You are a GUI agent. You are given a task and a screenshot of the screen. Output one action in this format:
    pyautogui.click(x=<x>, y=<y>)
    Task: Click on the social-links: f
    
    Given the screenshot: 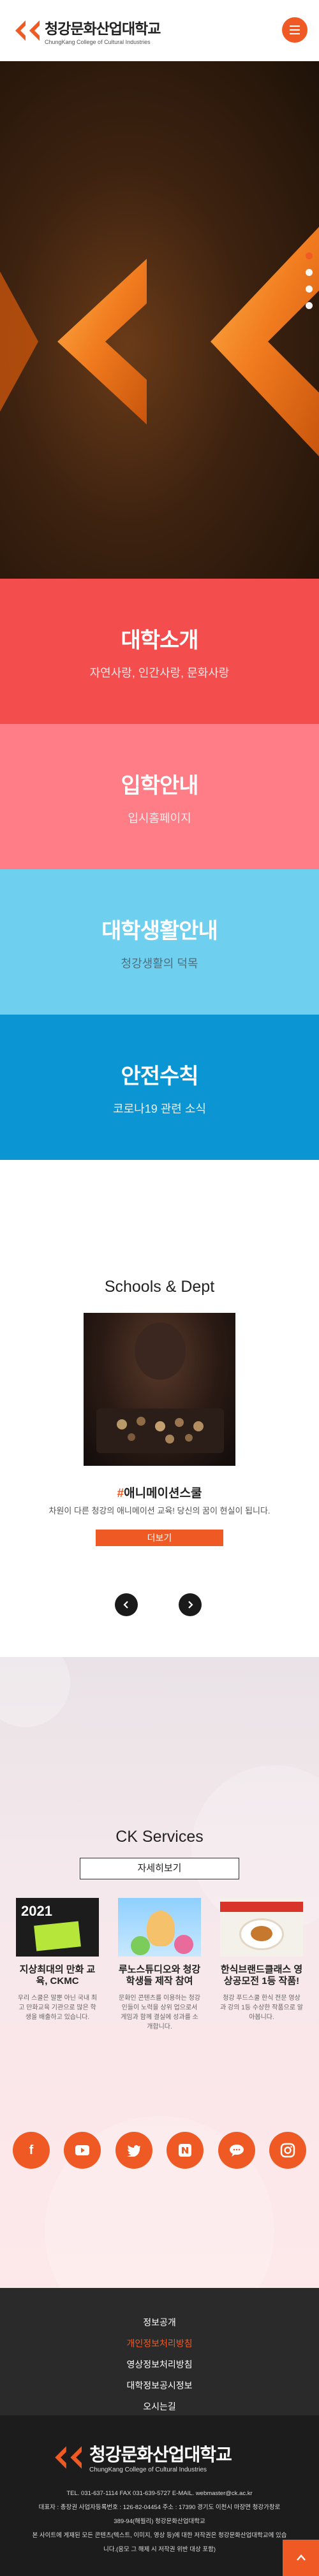 What is the action you would take?
    pyautogui.click(x=159, y=2150)
    